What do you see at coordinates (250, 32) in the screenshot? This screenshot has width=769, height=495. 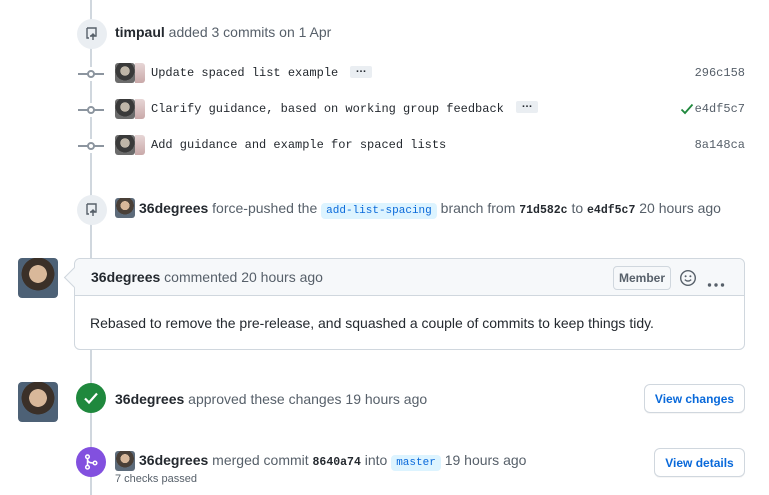 I see `push-action-text: added 3 commits on 1 Apr` at bounding box center [250, 32].